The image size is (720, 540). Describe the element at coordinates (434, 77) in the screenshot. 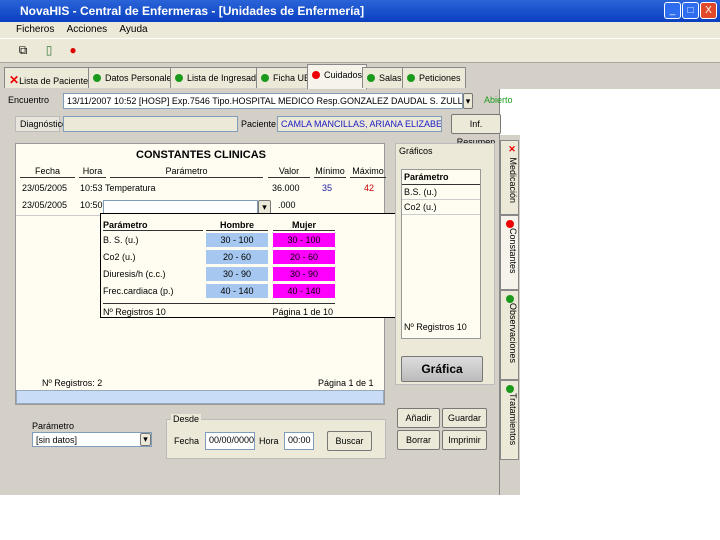

I see `tab-peticiones: Peticiones` at that location.